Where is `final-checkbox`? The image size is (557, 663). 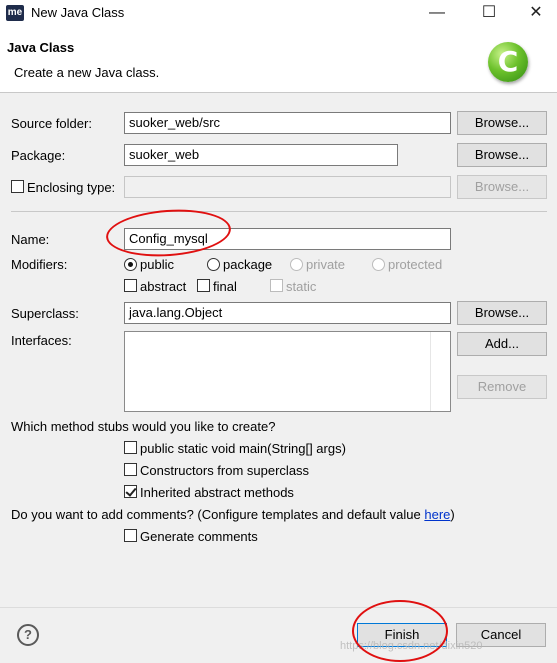 final-checkbox is located at coordinates (203, 285).